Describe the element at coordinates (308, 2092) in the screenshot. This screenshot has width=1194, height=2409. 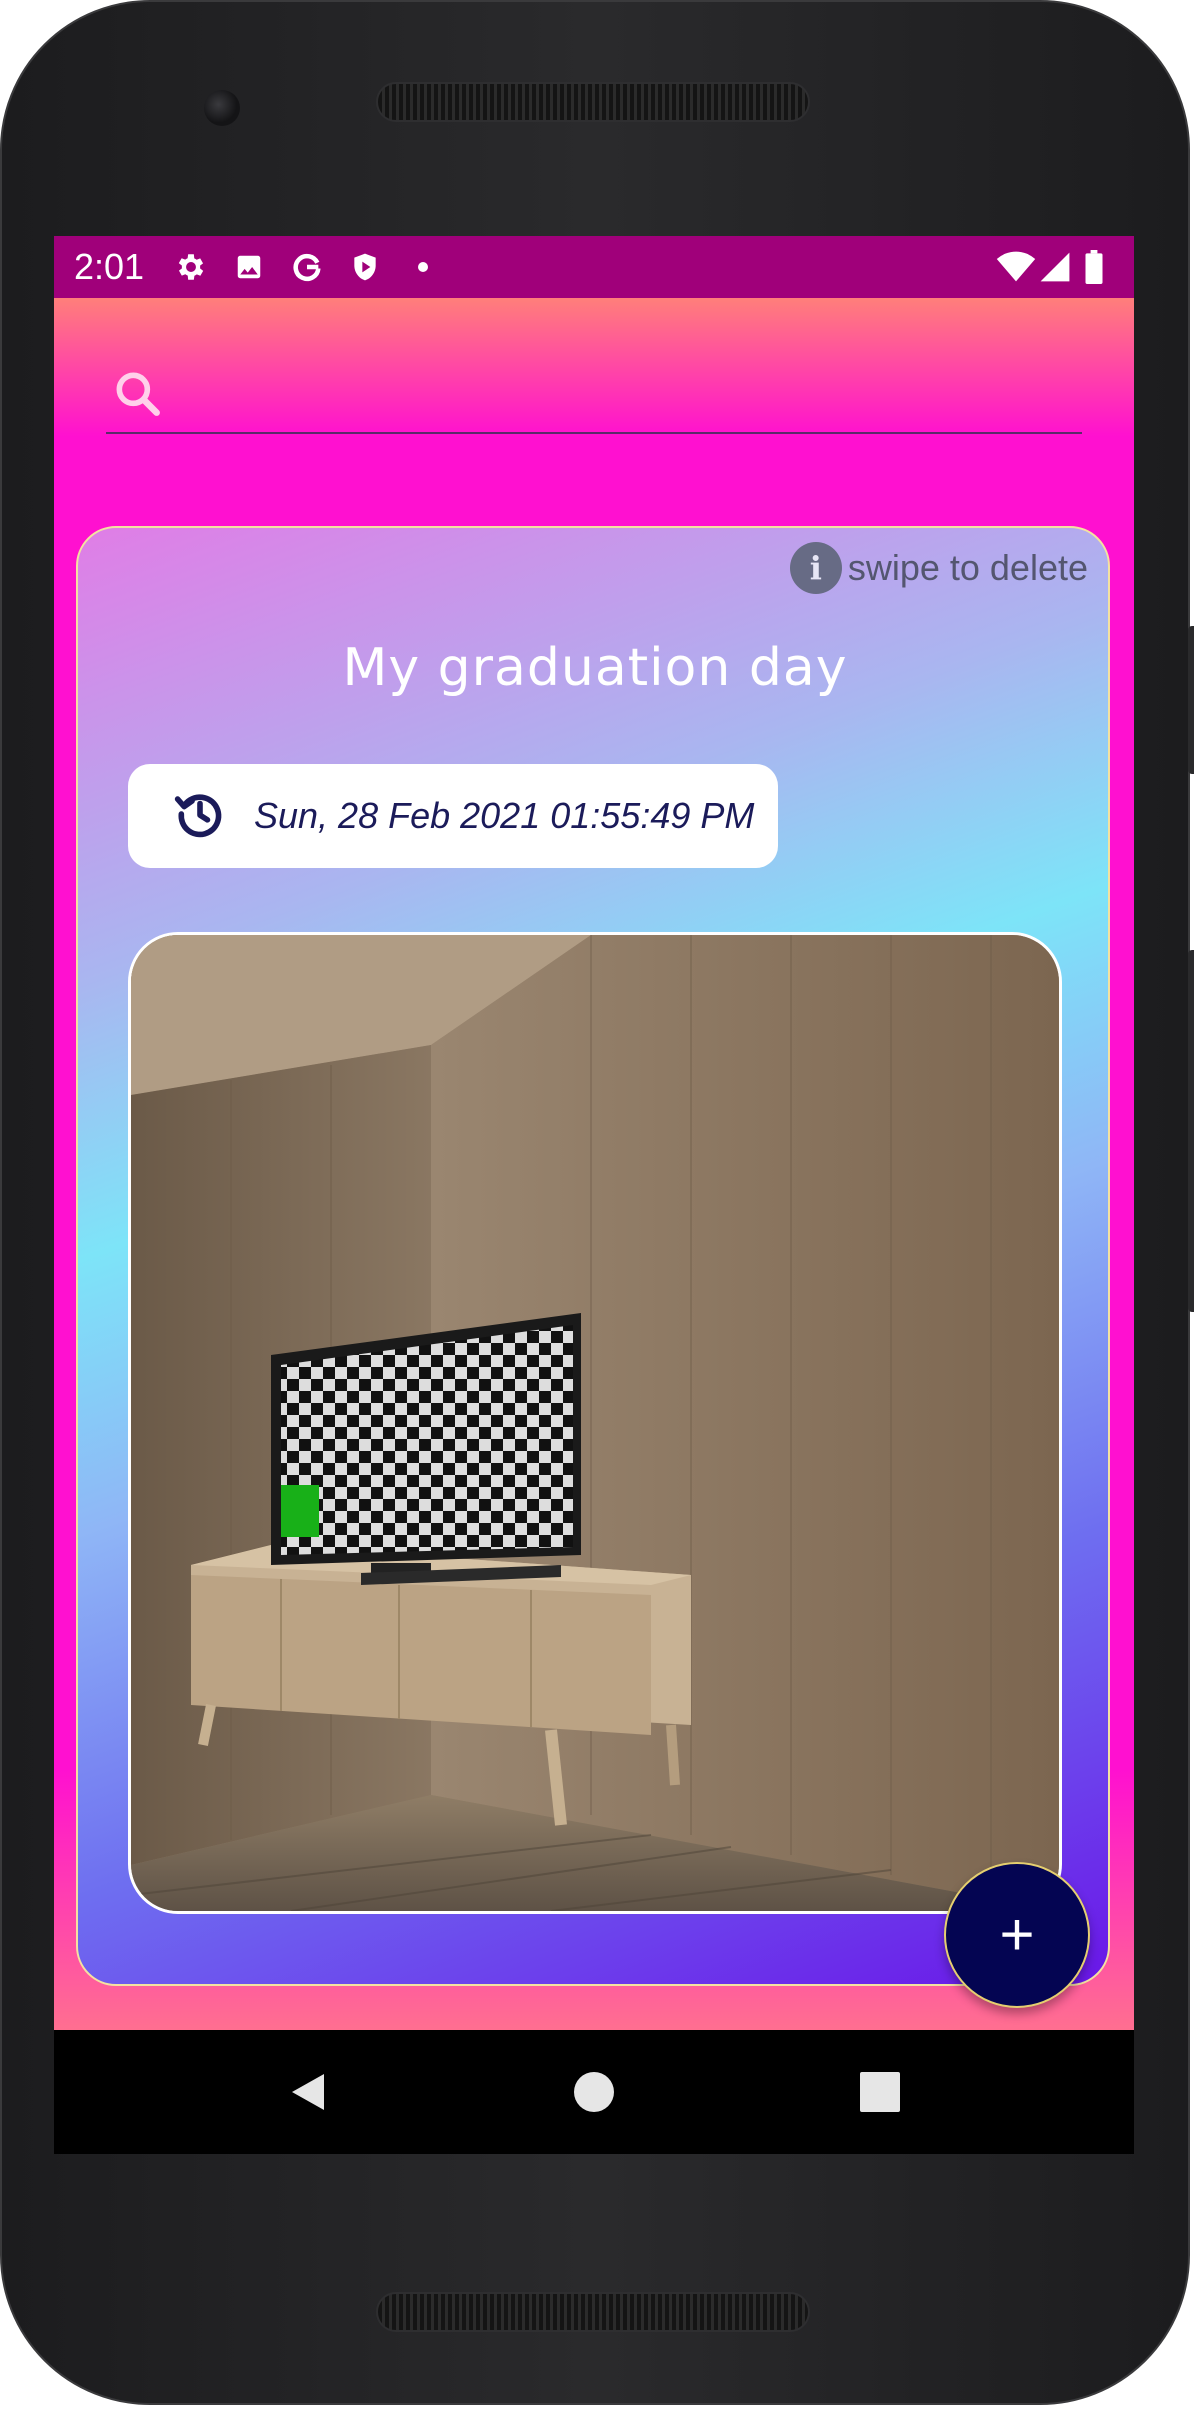
I see `back-button` at that location.